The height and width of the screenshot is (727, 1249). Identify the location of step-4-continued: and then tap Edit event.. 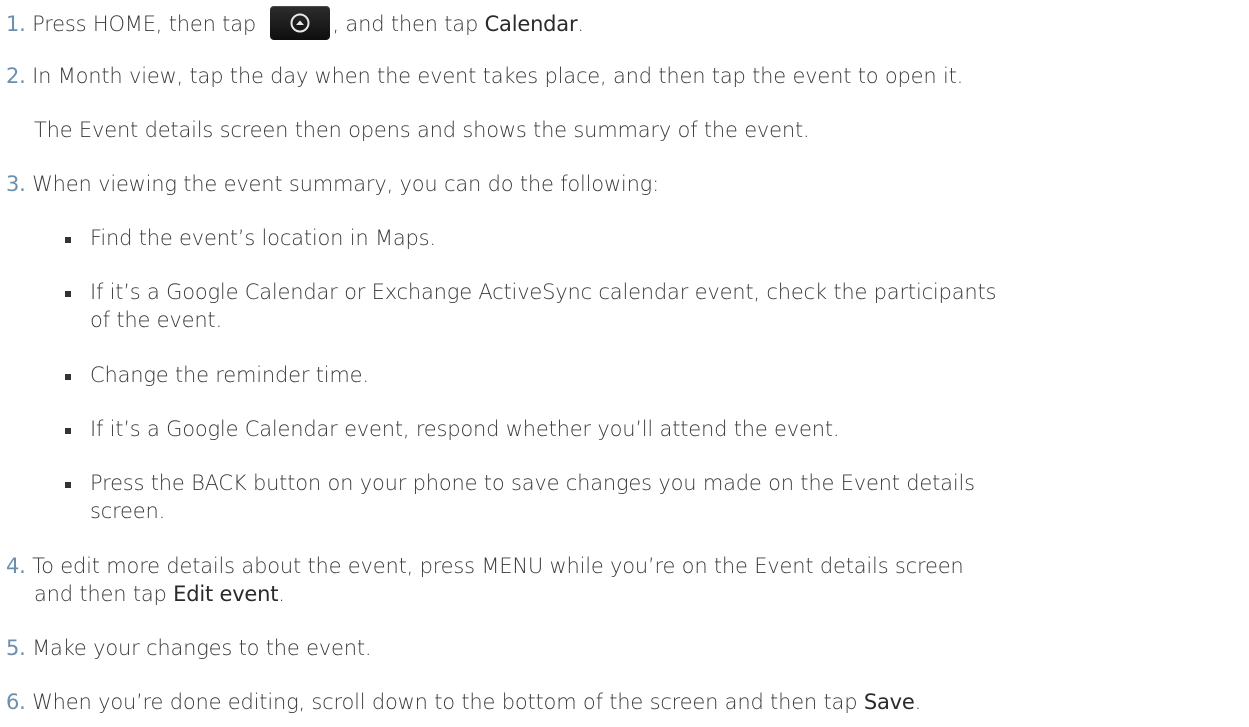
(159, 594).